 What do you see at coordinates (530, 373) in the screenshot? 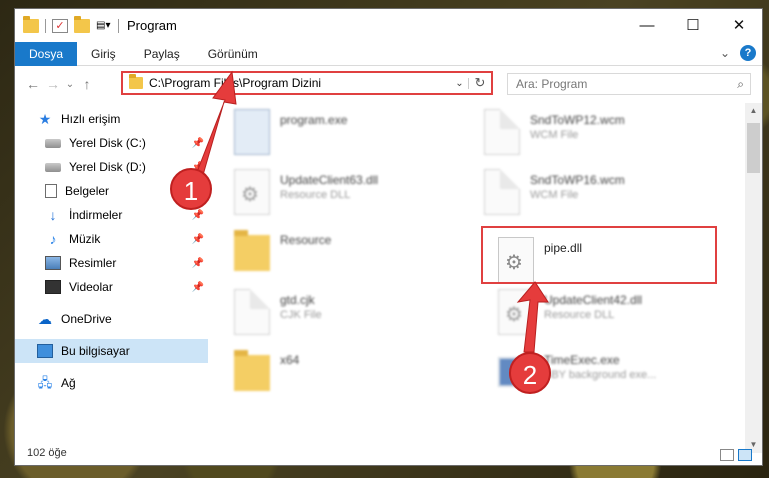
I see `step-2-badge: 2` at bounding box center [530, 373].